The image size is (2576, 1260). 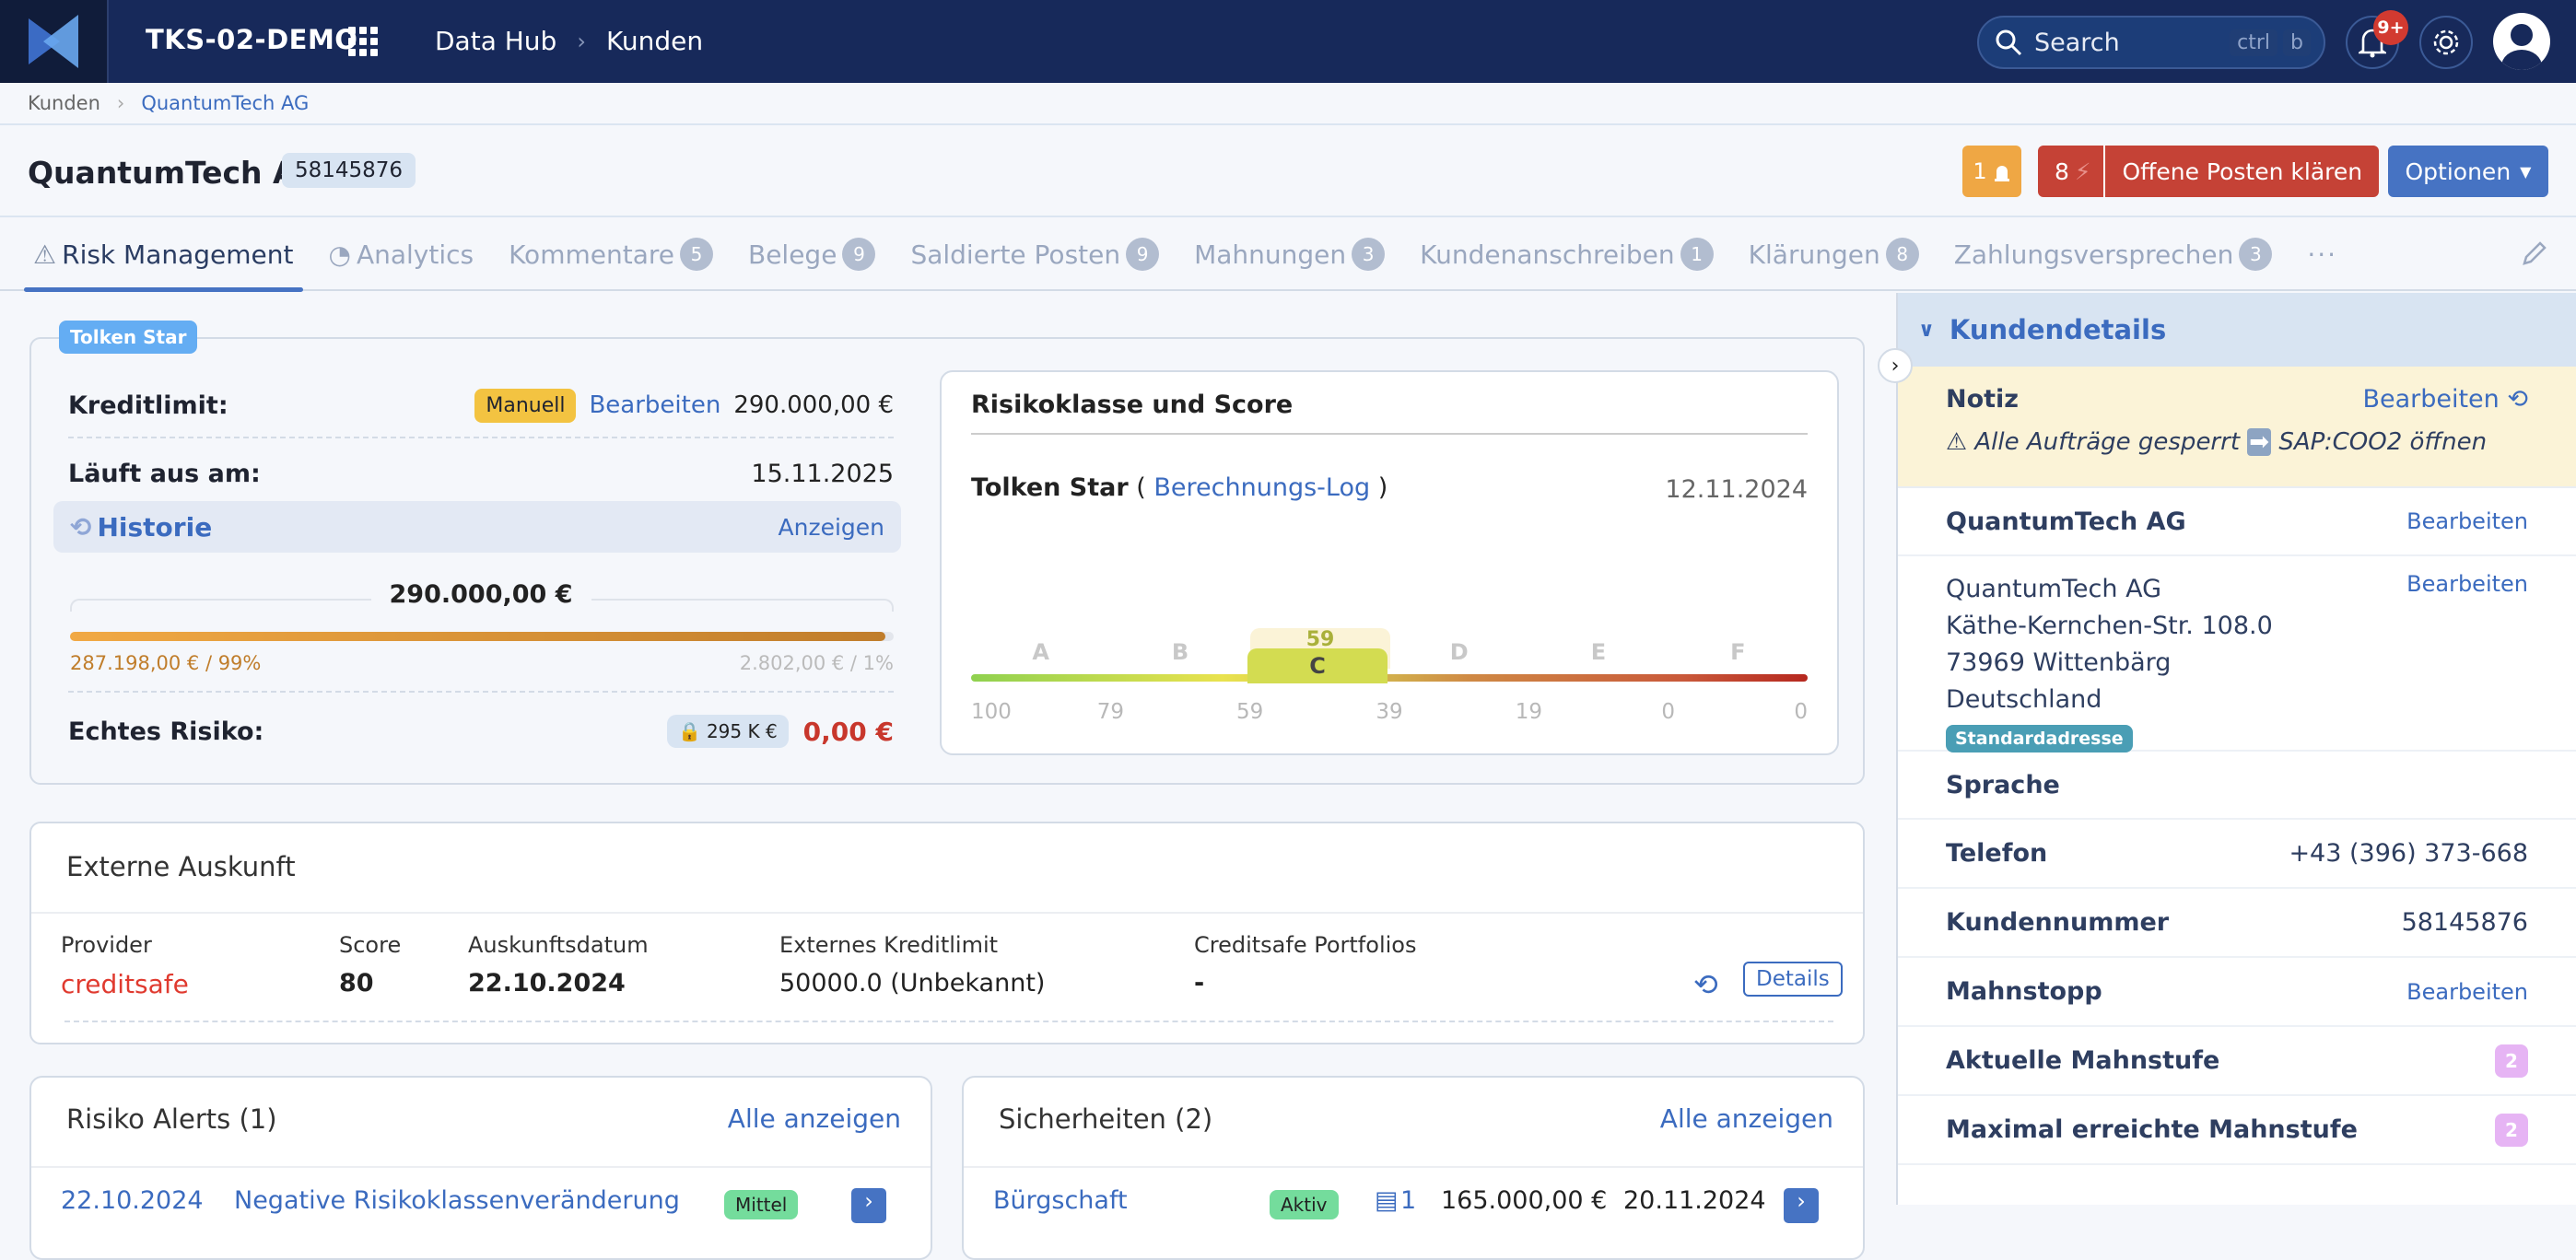 I want to click on usage-free: 2.802,00 € / 1%, so click(x=816, y=663).